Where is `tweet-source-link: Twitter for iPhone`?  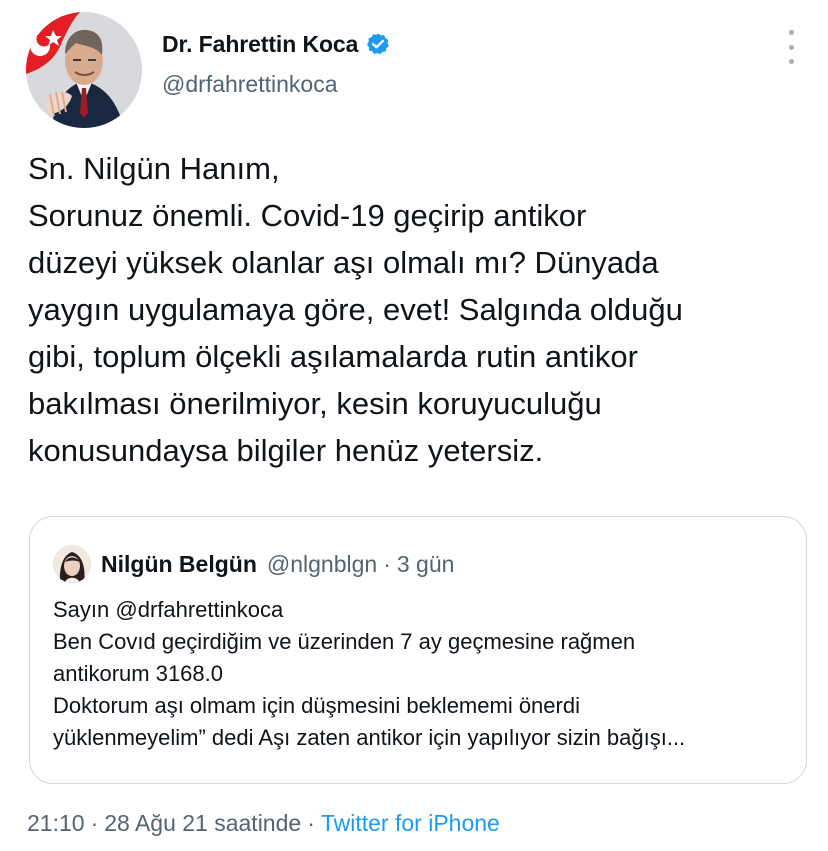 tweet-source-link: Twitter for iPhone is located at coordinates (410, 823).